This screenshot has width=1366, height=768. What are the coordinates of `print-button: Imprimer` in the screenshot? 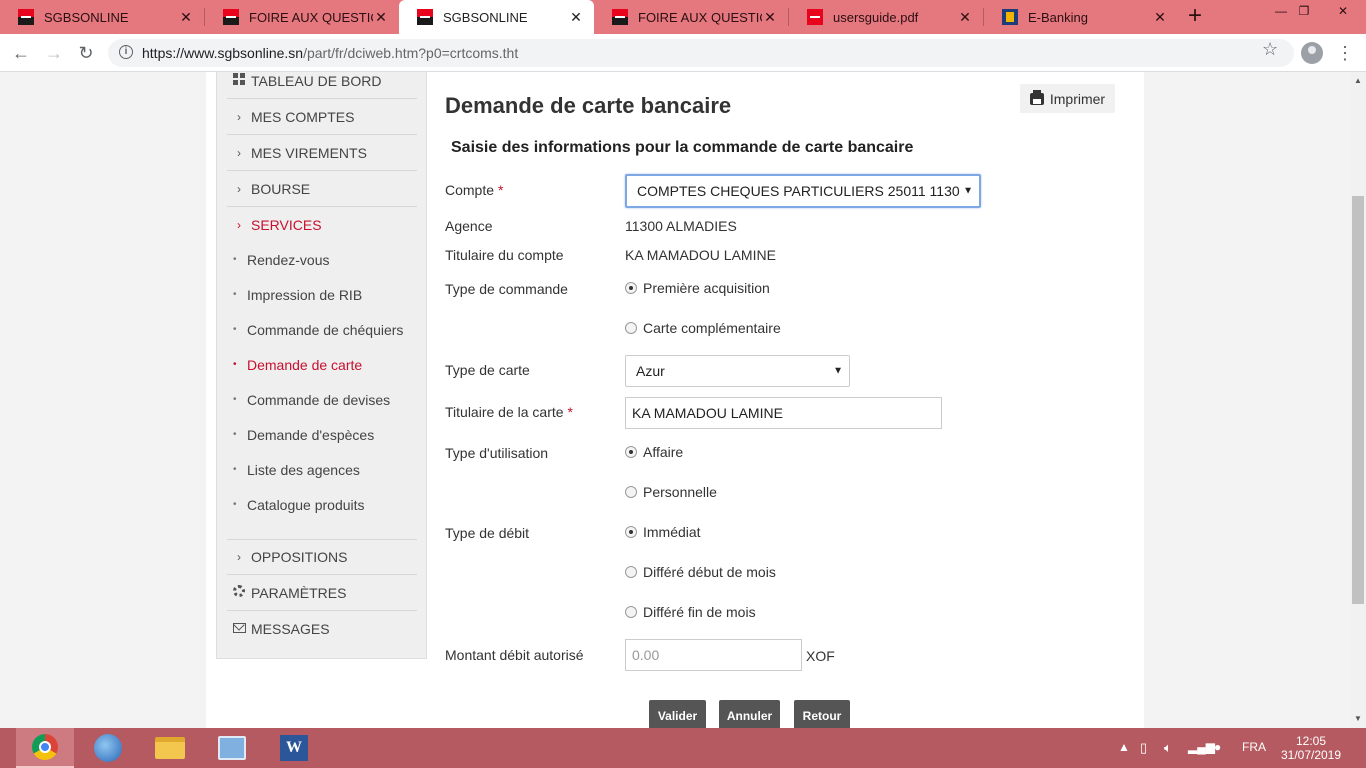 It's located at (1067, 98).